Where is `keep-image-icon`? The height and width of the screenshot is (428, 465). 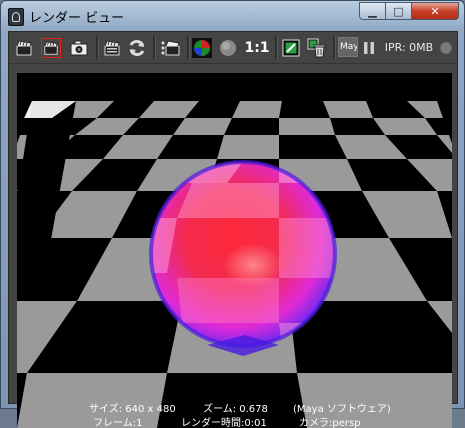 keep-image-icon is located at coordinates (291, 47).